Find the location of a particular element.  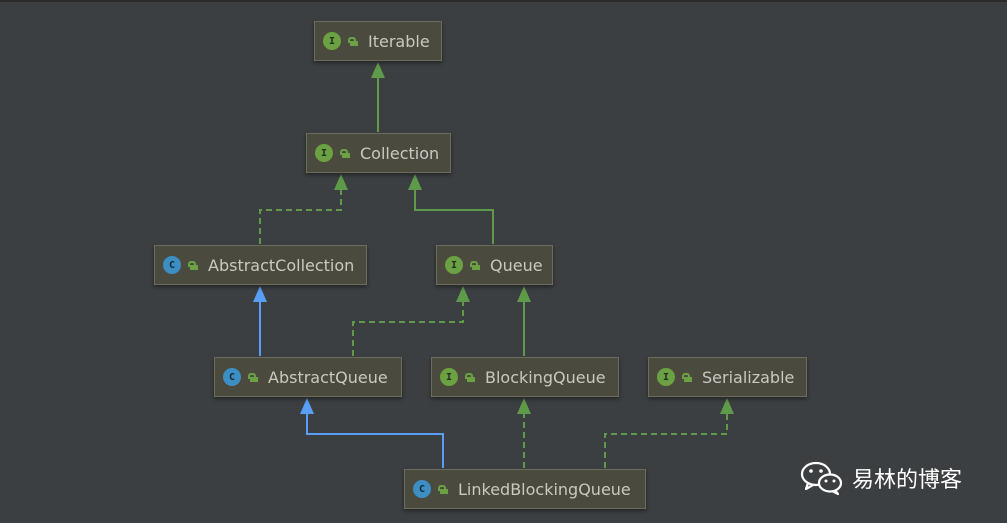

node-abstract-collection: C AbstractCollection is located at coordinates (260, 265).